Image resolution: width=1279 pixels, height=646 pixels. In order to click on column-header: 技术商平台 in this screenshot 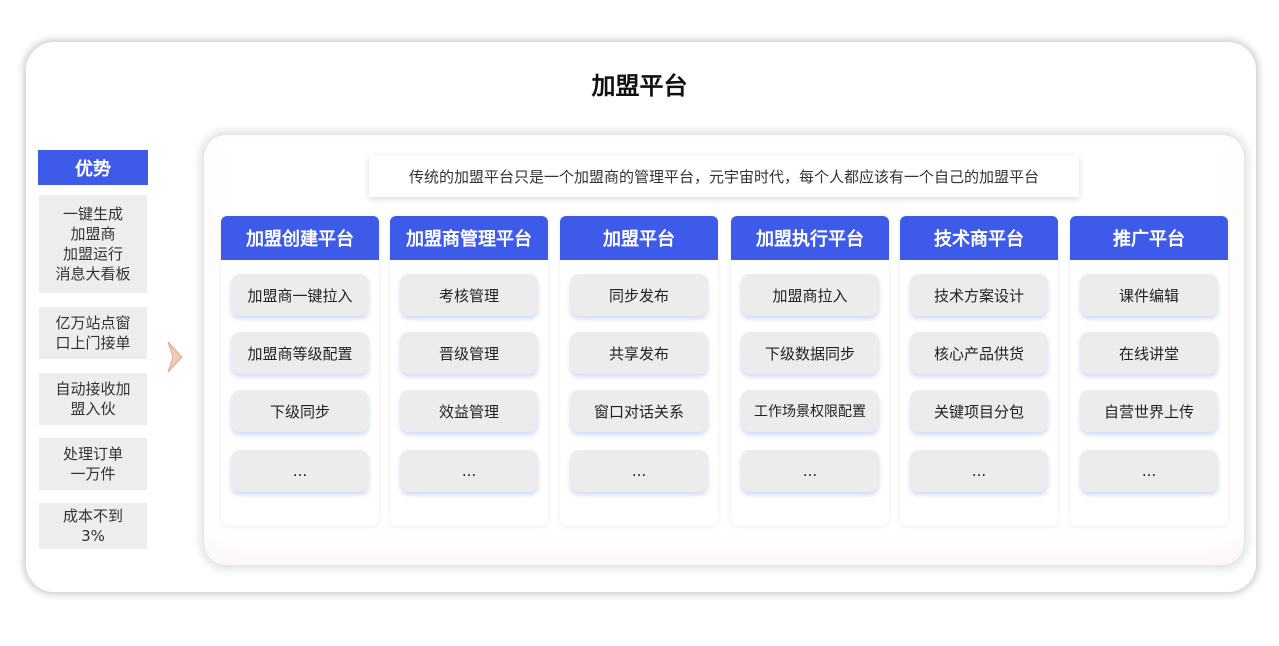, I will do `click(979, 238)`.